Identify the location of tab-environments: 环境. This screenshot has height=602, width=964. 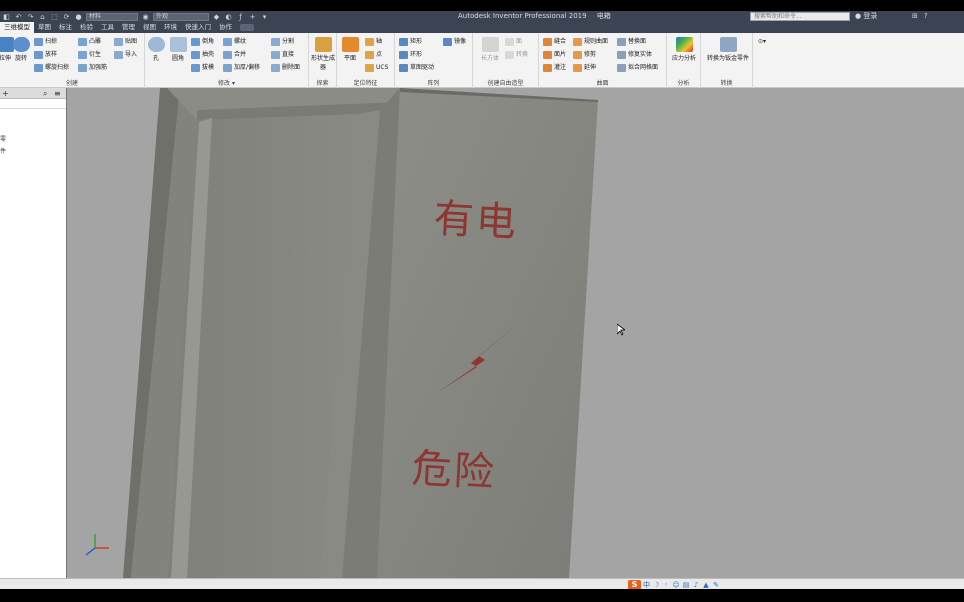
(170, 27).